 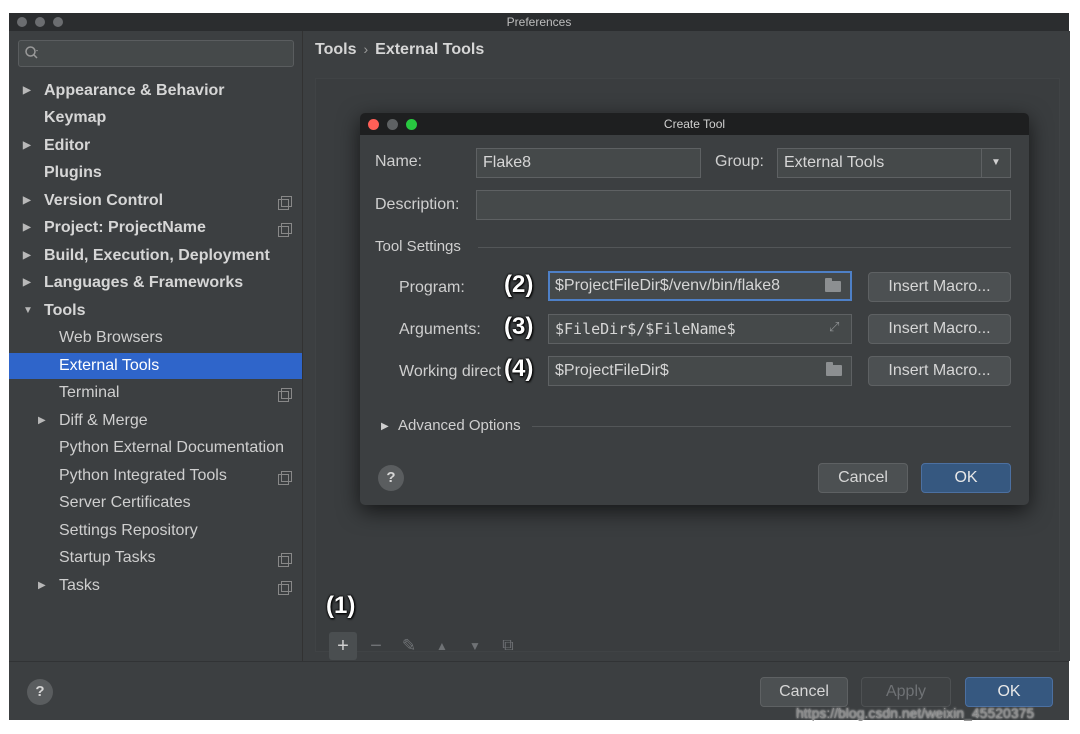 What do you see at coordinates (172, 447) in the screenshot?
I see `sidebar-item-label: Python External Documentation` at bounding box center [172, 447].